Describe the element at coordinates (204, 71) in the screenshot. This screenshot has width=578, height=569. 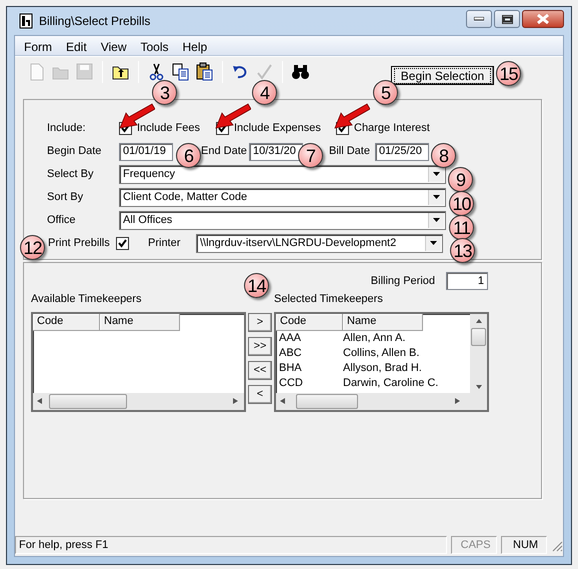
I see `clipboard-icon` at that location.